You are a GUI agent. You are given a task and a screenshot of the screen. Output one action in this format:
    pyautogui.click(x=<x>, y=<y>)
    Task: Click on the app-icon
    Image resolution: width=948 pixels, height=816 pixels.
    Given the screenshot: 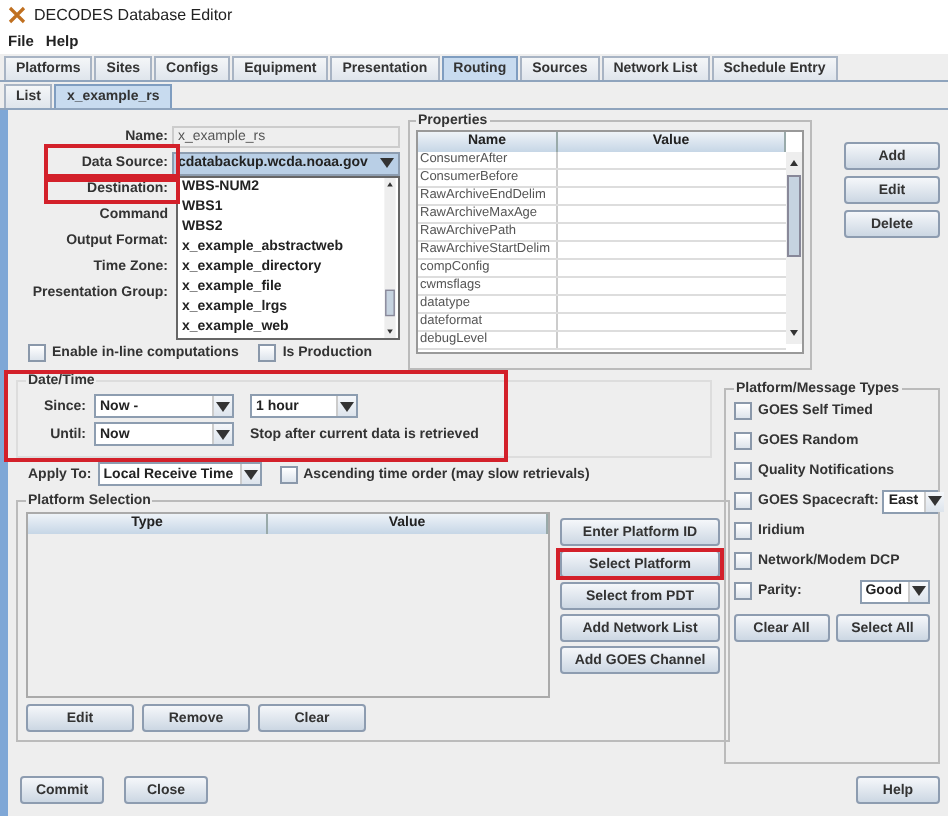 What is the action you would take?
    pyautogui.click(x=17, y=14)
    